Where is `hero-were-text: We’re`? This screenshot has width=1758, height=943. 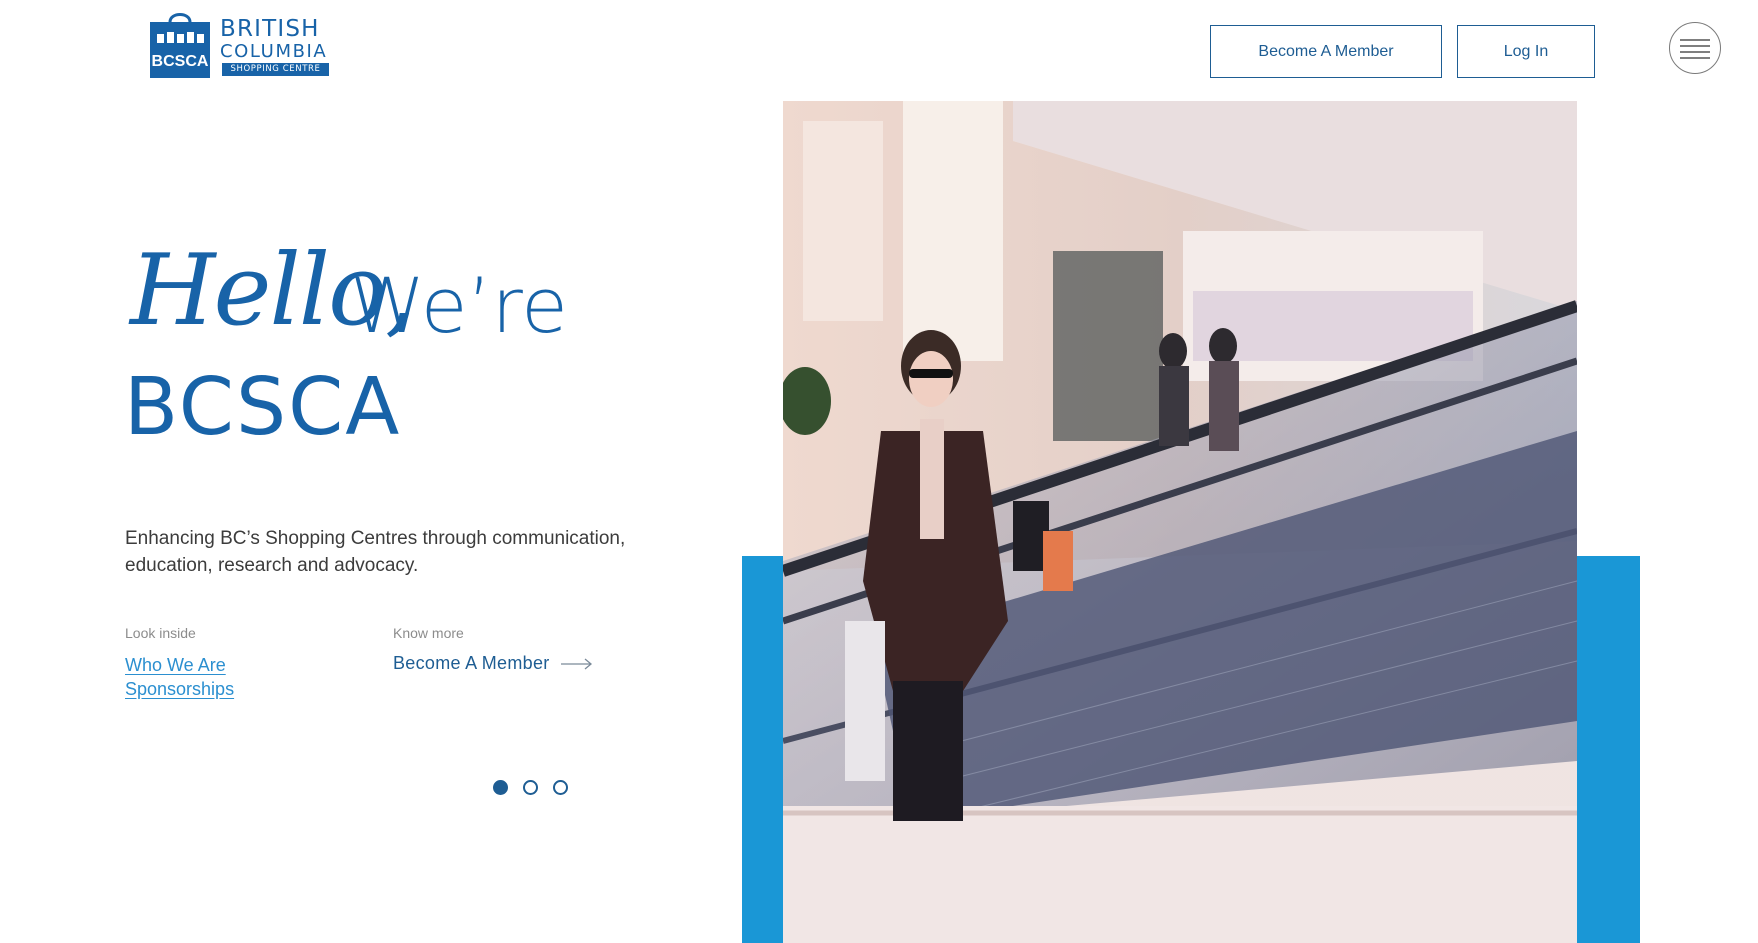 hero-were-text: We’re is located at coordinates (459, 305).